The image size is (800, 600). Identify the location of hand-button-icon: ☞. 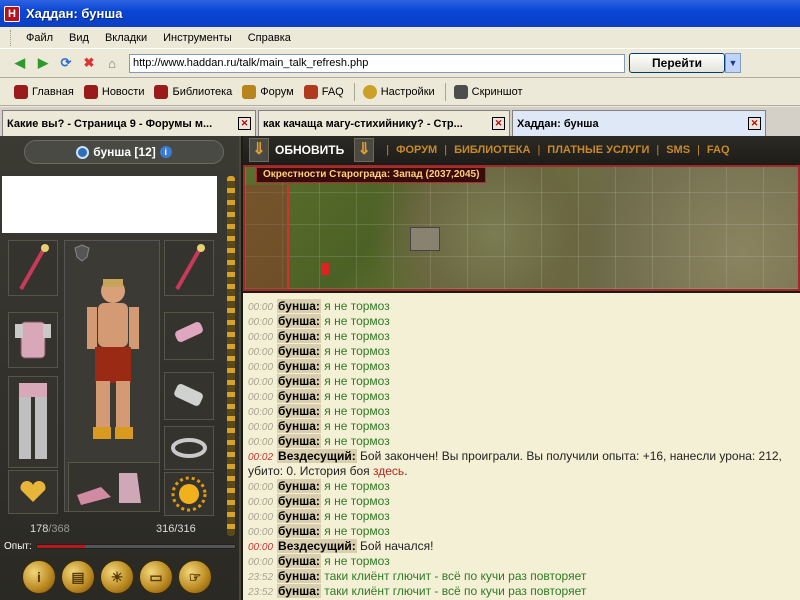
(195, 577).